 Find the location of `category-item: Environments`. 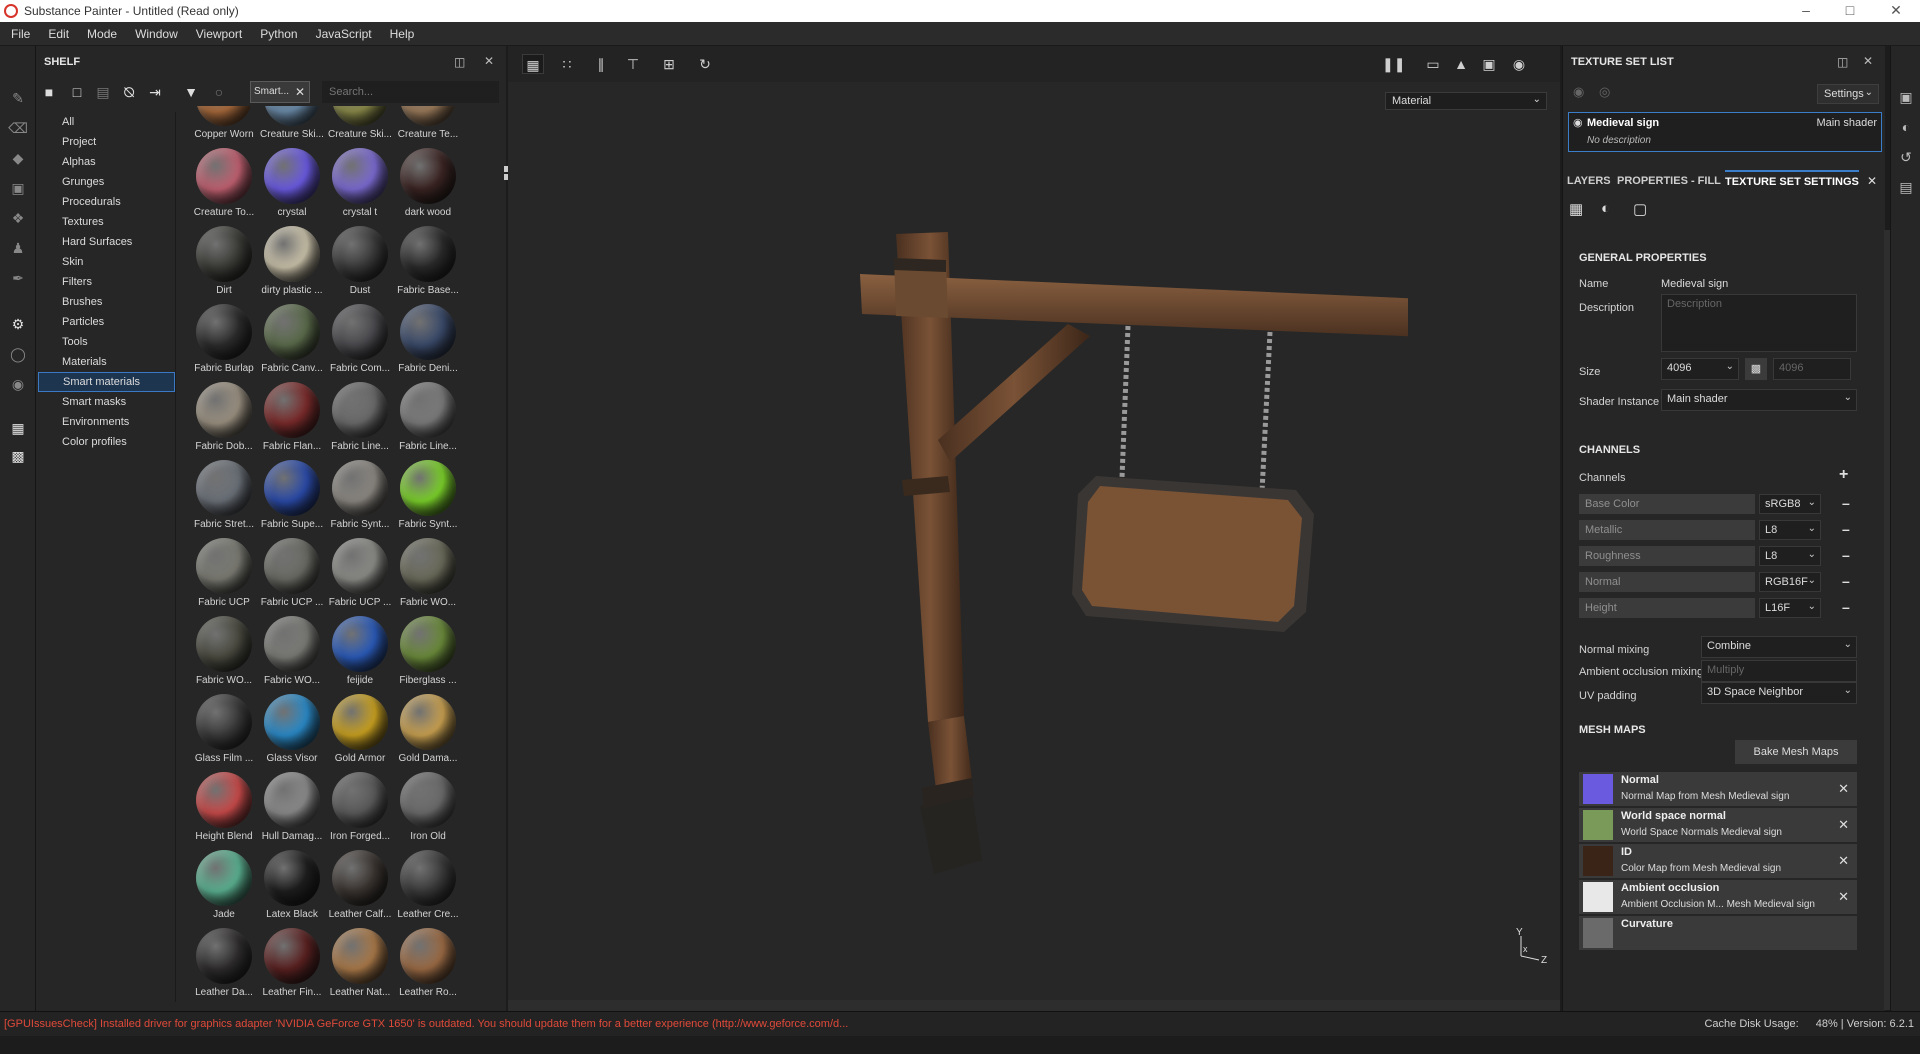

category-item: Environments is located at coordinates (105, 422).